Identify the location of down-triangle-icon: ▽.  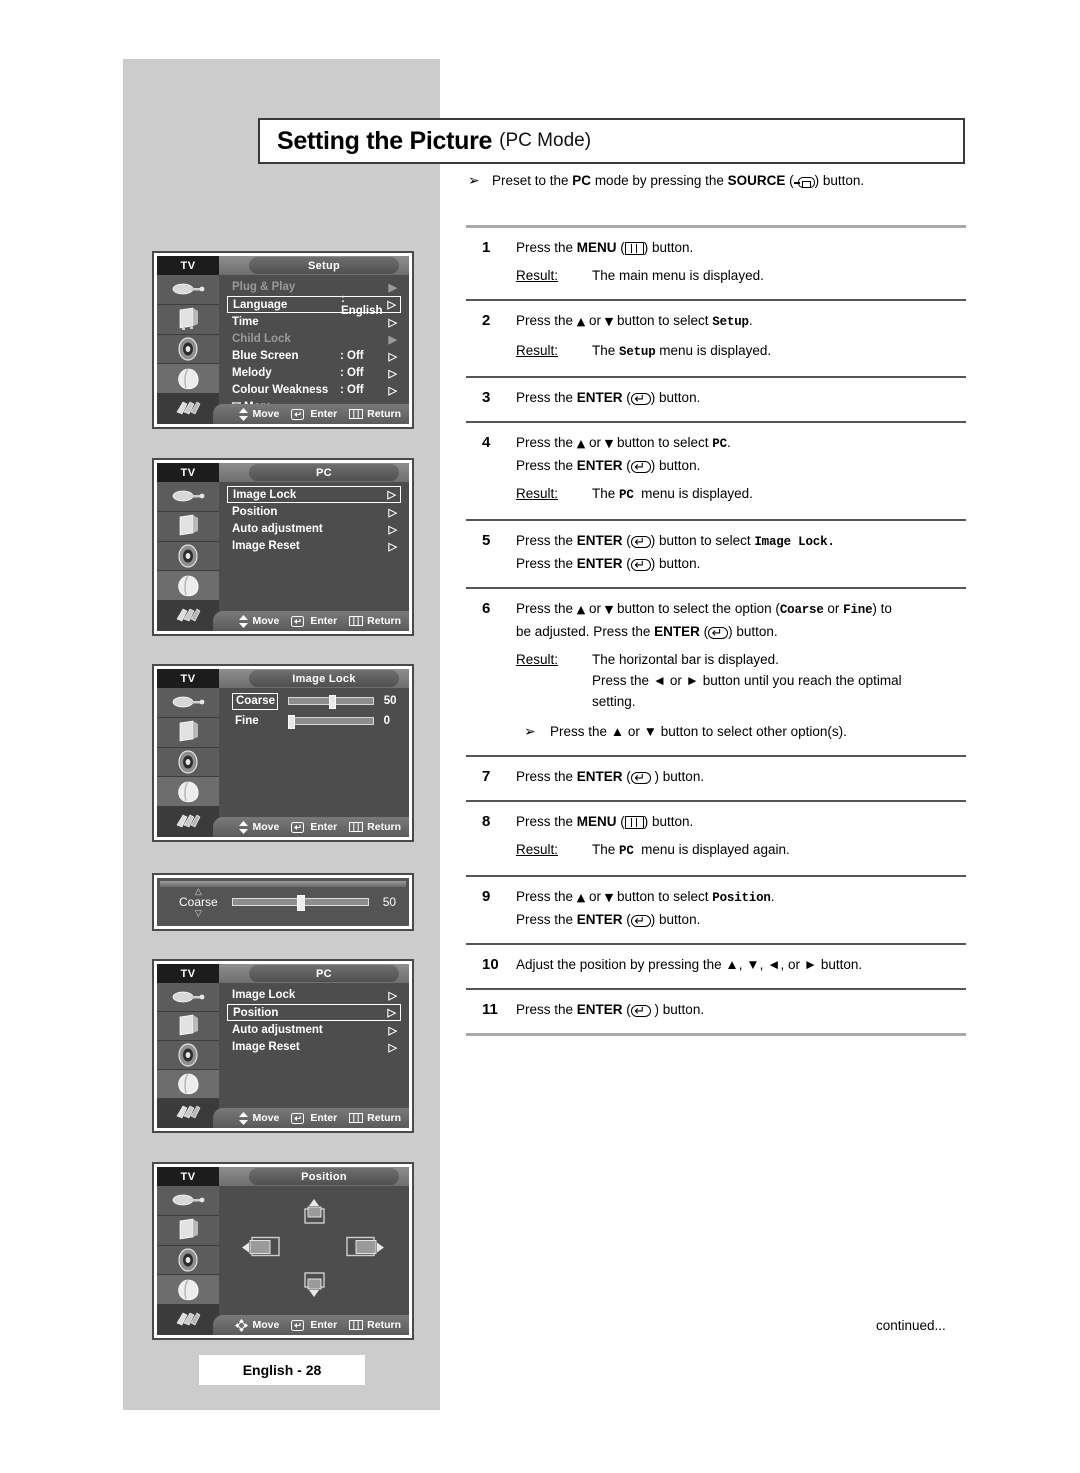
(198, 913).